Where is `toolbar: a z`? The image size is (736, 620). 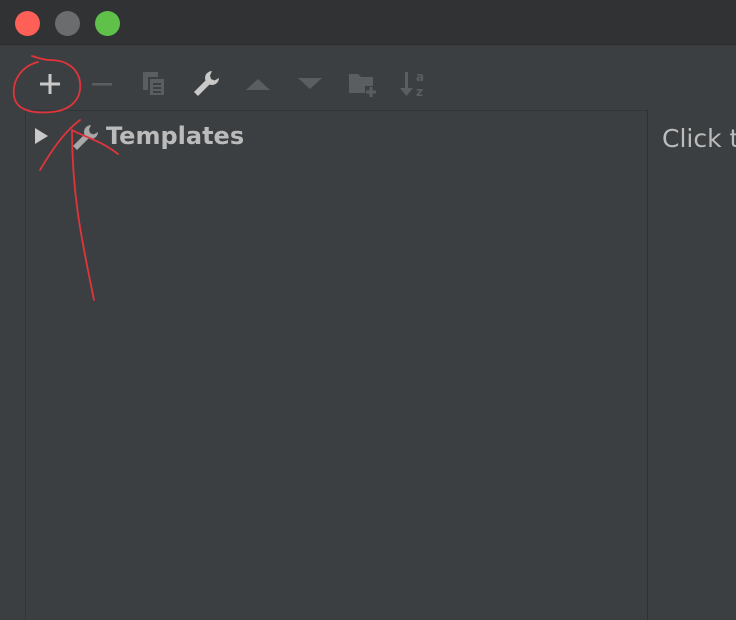 toolbar: a z is located at coordinates (368, 78).